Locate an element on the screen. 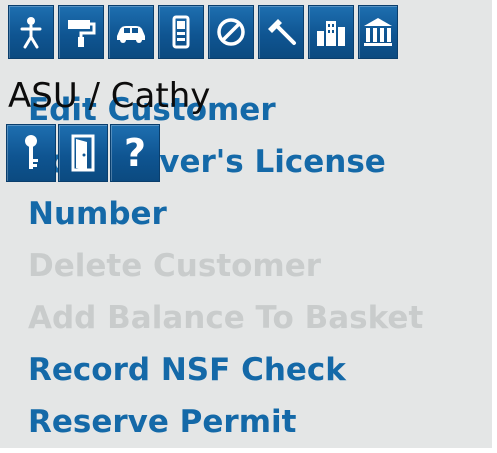  toolbar-button-gavel is located at coordinates (281, 32).